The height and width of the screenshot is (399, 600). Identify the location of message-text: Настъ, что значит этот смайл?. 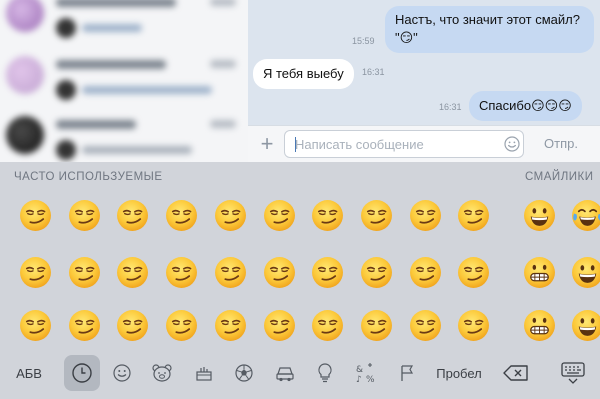
(487, 19).